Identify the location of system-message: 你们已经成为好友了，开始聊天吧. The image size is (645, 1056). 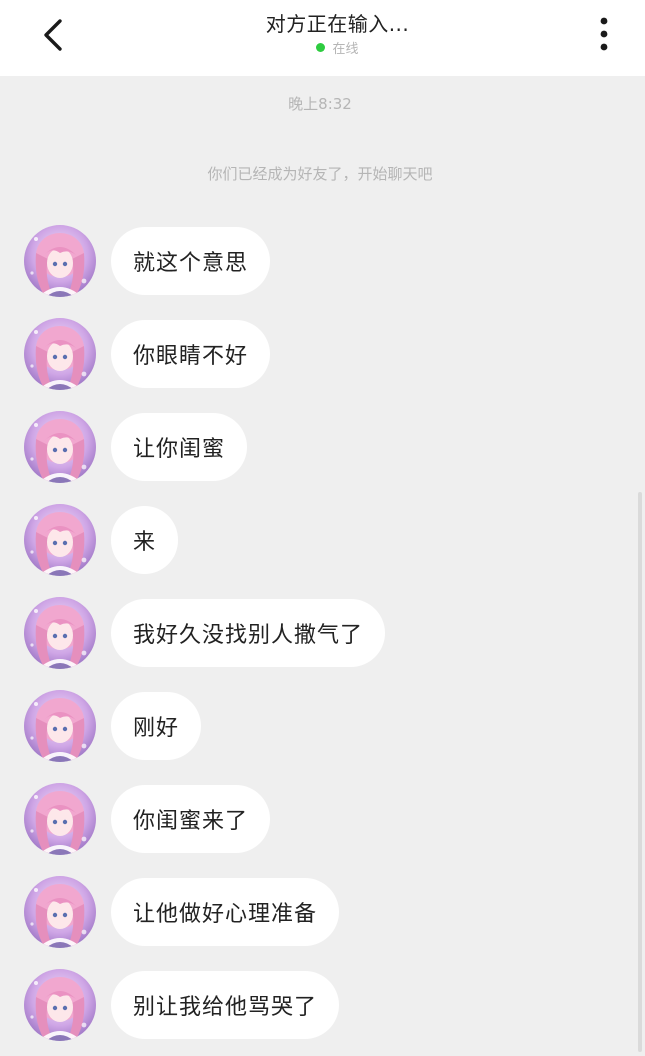
(320, 174).